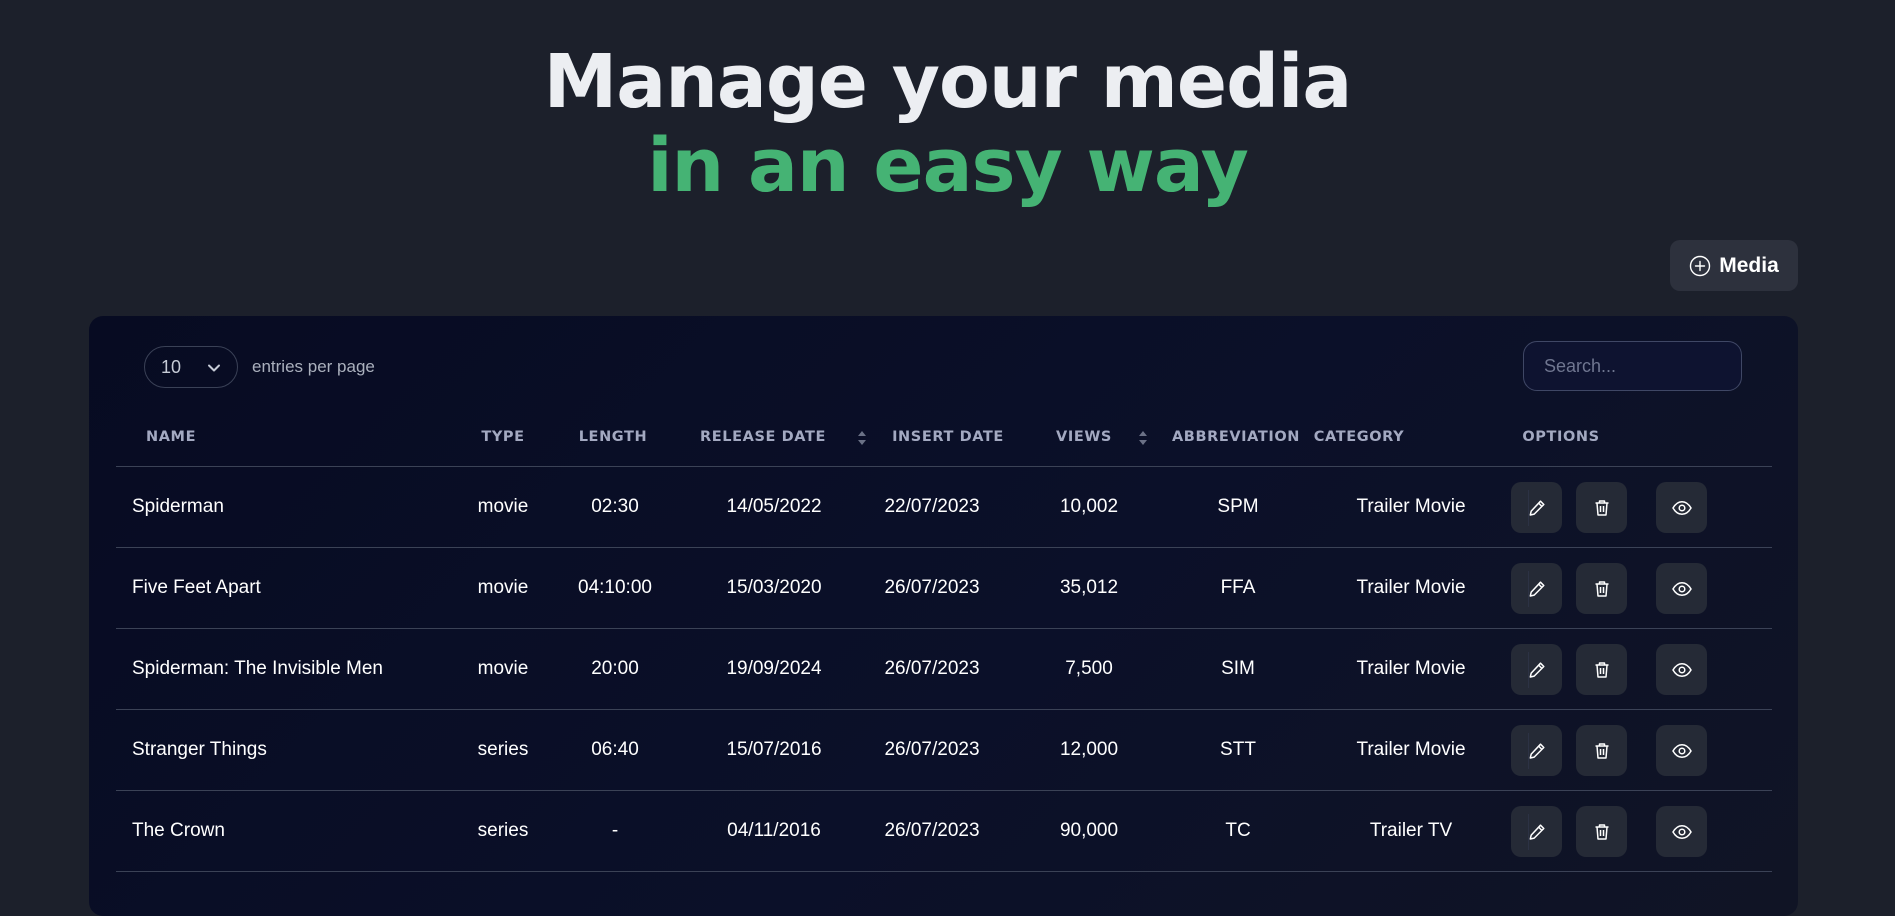  I want to click on cell-abbreviation: TC, so click(1238, 830).